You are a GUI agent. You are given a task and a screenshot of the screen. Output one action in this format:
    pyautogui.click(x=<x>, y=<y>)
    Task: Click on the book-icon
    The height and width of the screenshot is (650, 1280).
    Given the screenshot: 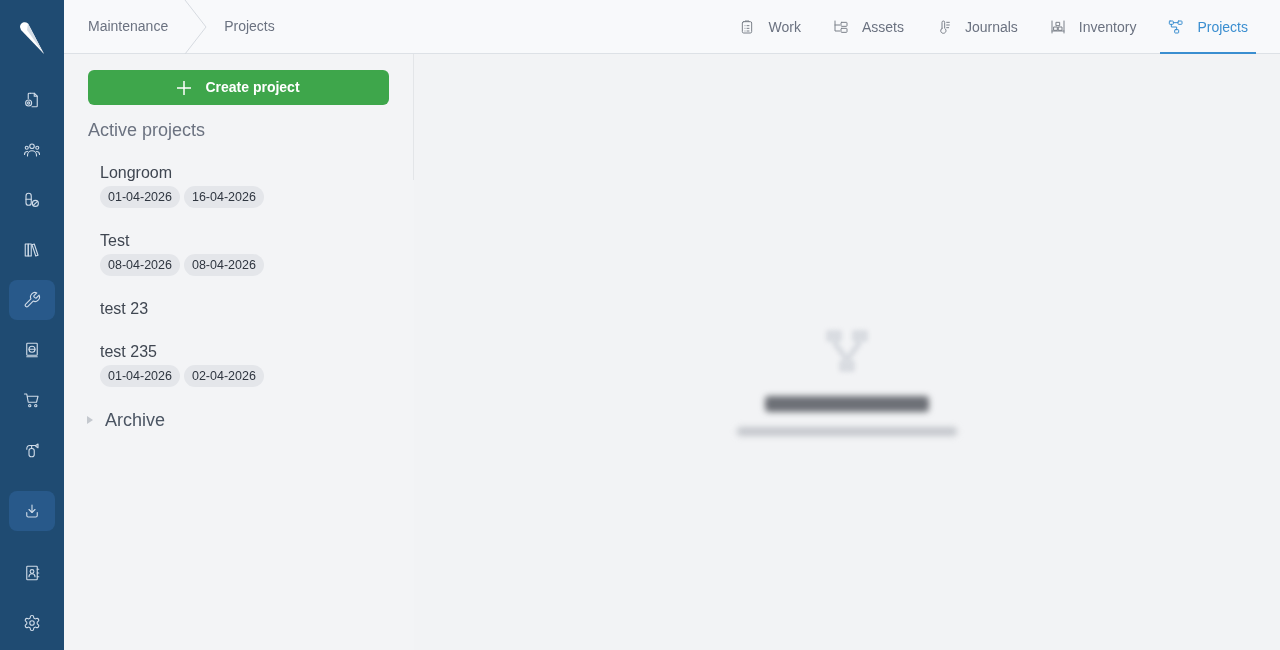 What is the action you would take?
    pyautogui.click(x=32, y=350)
    